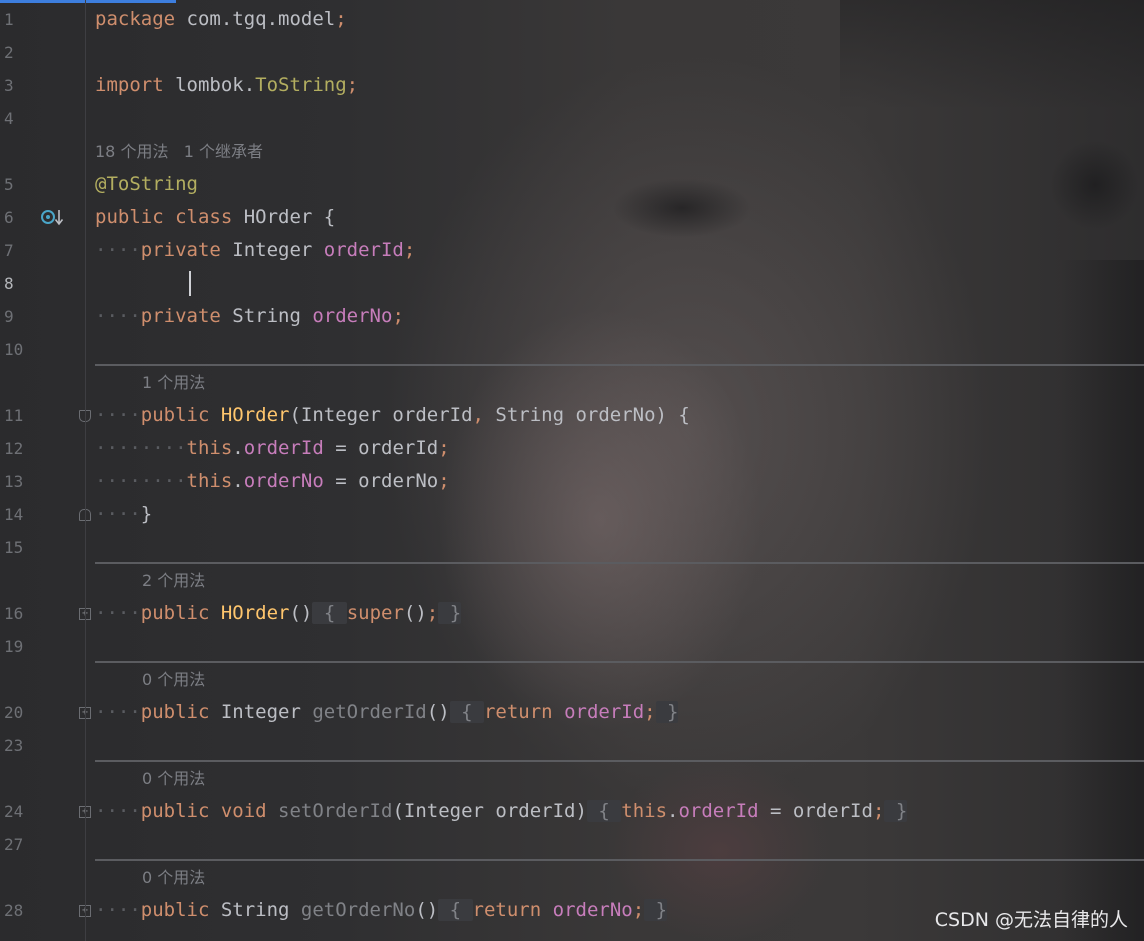 The image size is (1144, 941). What do you see at coordinates (9, 316) in the screenshot?
I see `line-number: 9` at bounding box center [9, 316].